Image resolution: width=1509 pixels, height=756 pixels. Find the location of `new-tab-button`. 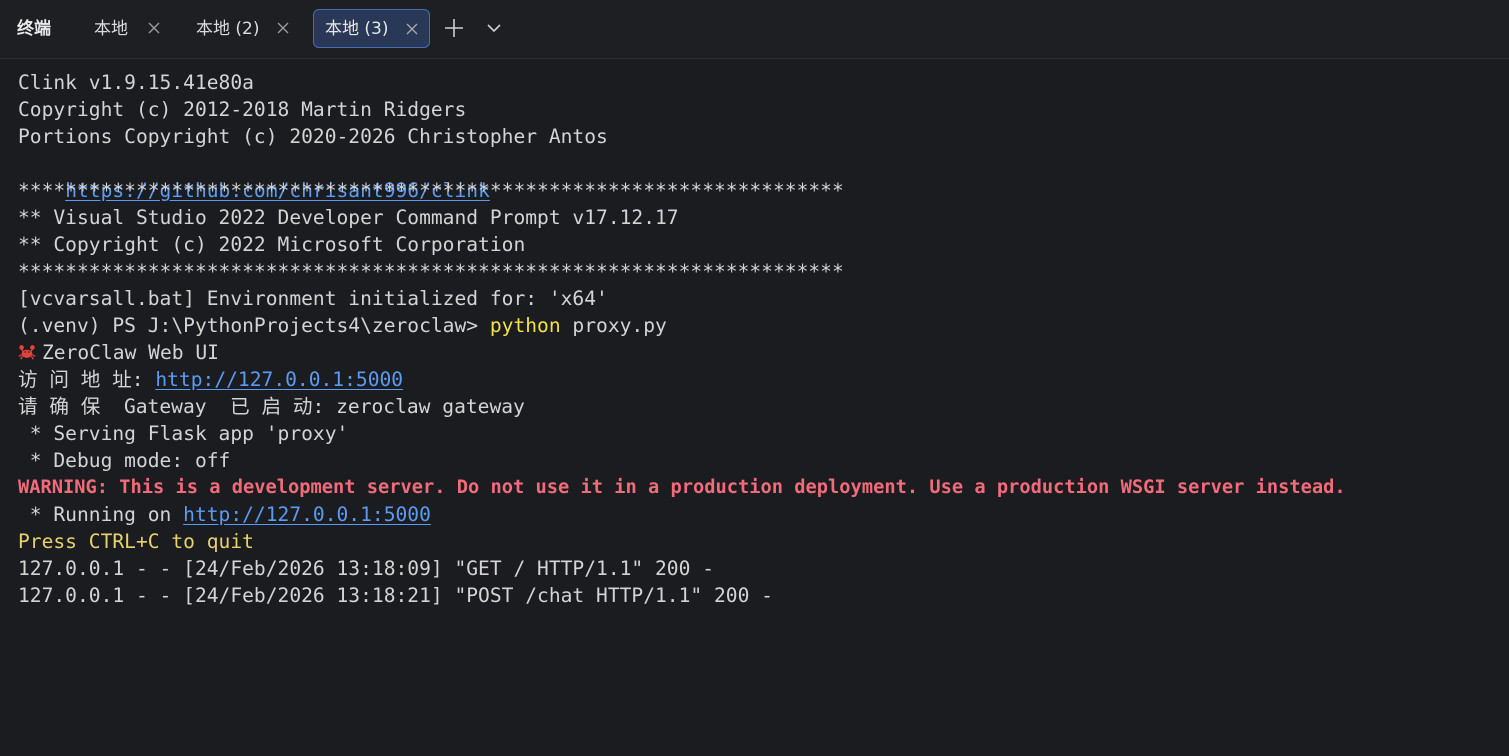

new-tab-button is located at coordinates (454, 28).